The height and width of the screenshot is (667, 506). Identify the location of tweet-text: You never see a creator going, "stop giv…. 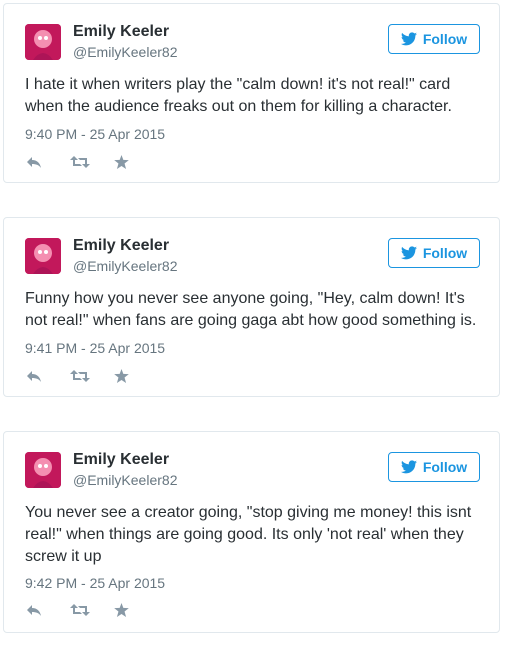
(248, 534).